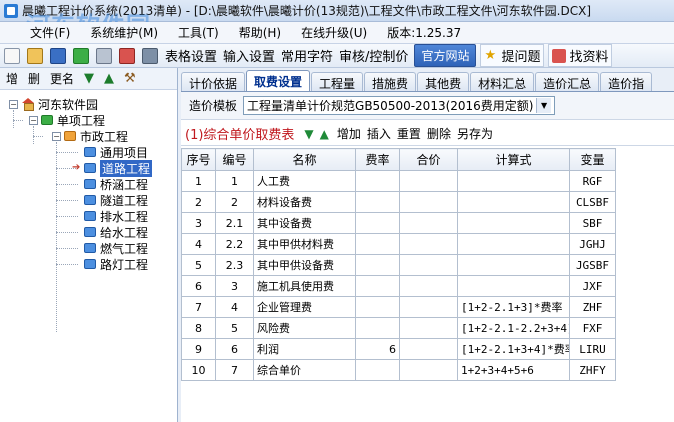 This screenshot has height=422, width=674. What do you see at coordinates (567, 81) in the screenshot?
I see `tab-cost-summary: 造价汇总` at bounding box center [567, 81].